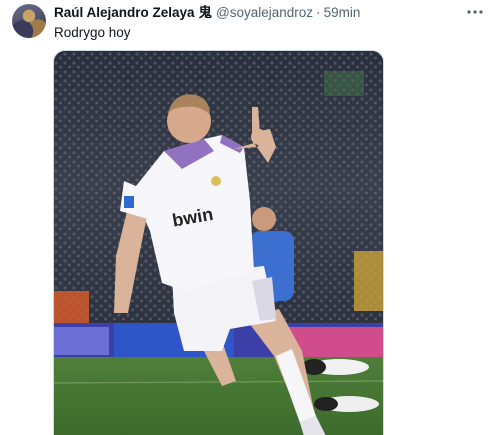 The height and width of the screenshot is (435, 493). What do you see at coordinates (342, 13) in the screenshot?
I see `timestamp: 59min` at bounding box center [342, 13].